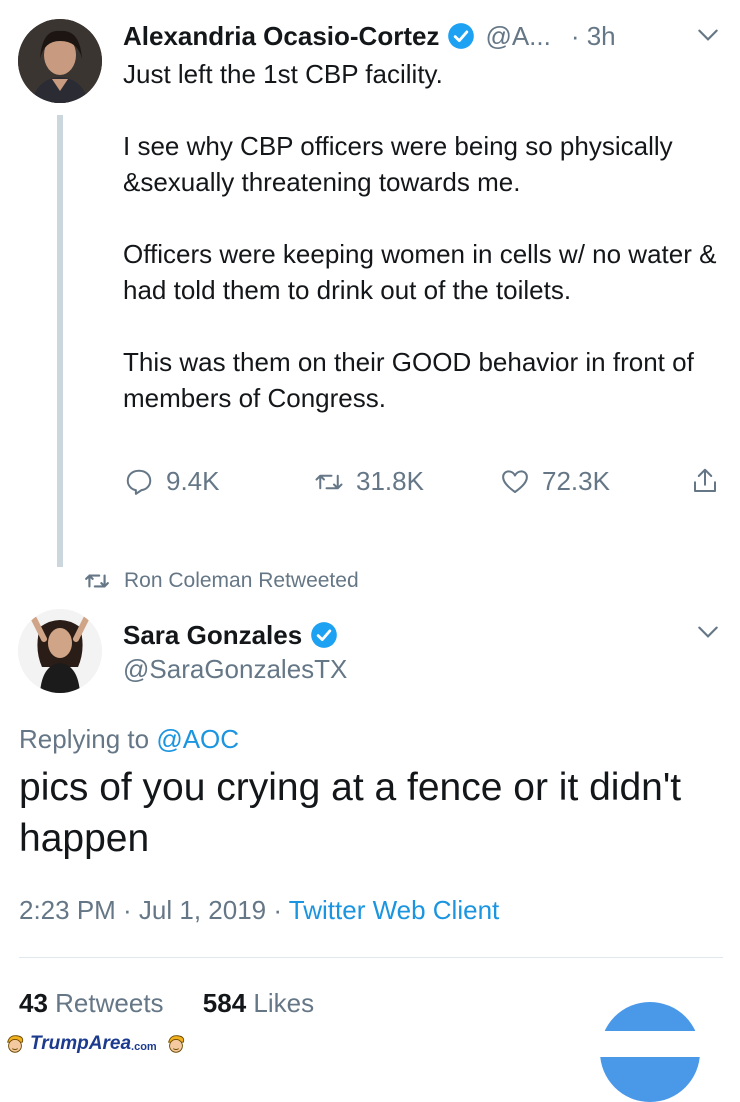 Image resolution: width=740 pixels, height=1102 pixels. I want to click on replying-to-prefix: Replying to, so click(84, 739).